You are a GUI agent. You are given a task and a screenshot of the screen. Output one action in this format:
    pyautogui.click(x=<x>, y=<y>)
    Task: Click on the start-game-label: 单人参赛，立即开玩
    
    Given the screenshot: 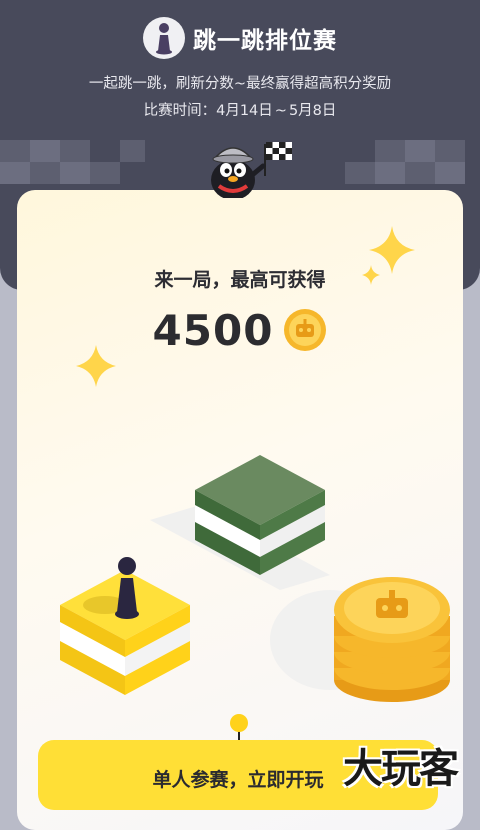 What is the action you would take?
    pyautogui.click(x=238, y=780)
    